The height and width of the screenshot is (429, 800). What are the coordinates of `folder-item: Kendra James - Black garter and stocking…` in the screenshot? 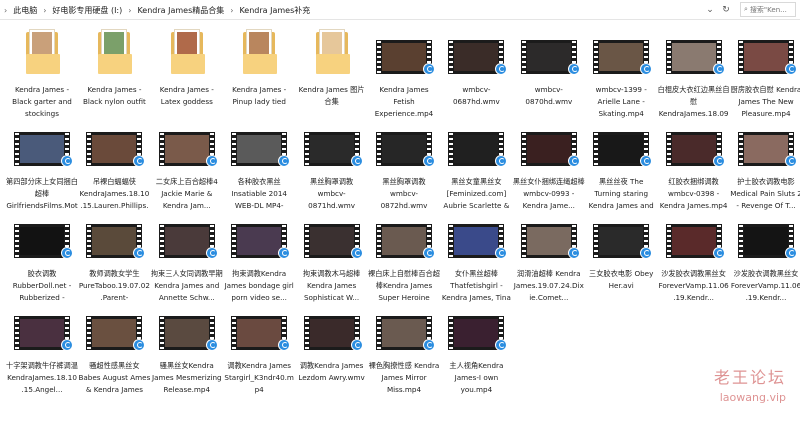 It's located at (42, 73).